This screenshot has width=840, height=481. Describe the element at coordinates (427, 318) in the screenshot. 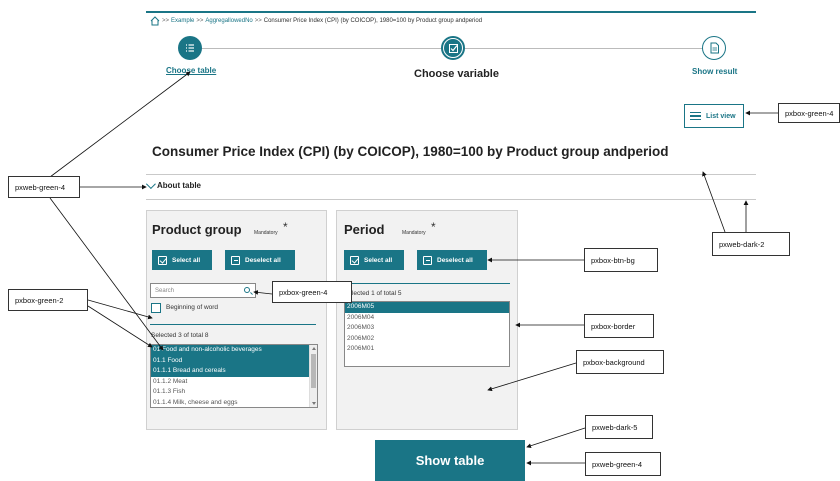

I see `list-item: 2006M04` at that location.